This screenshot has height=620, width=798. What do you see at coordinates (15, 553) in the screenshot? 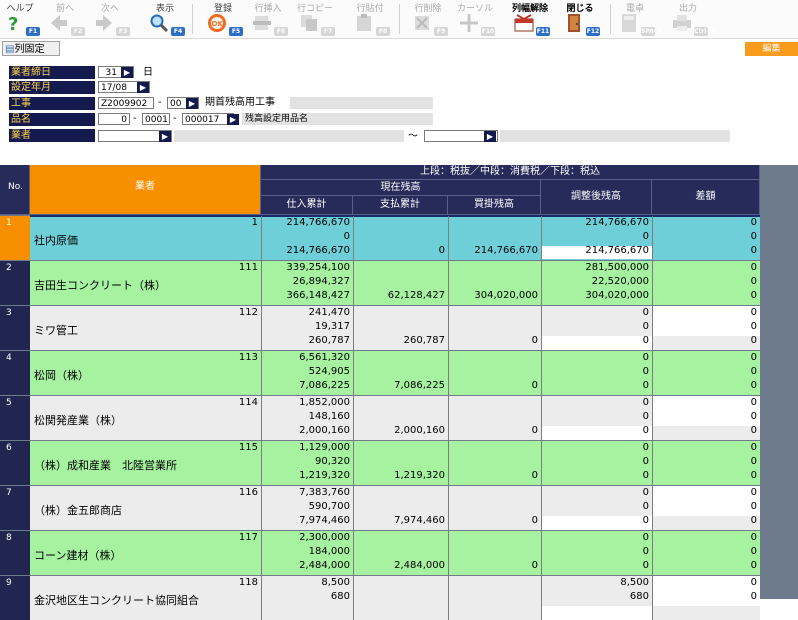
I see `row-number: 8` at bounding box center [15, 553].